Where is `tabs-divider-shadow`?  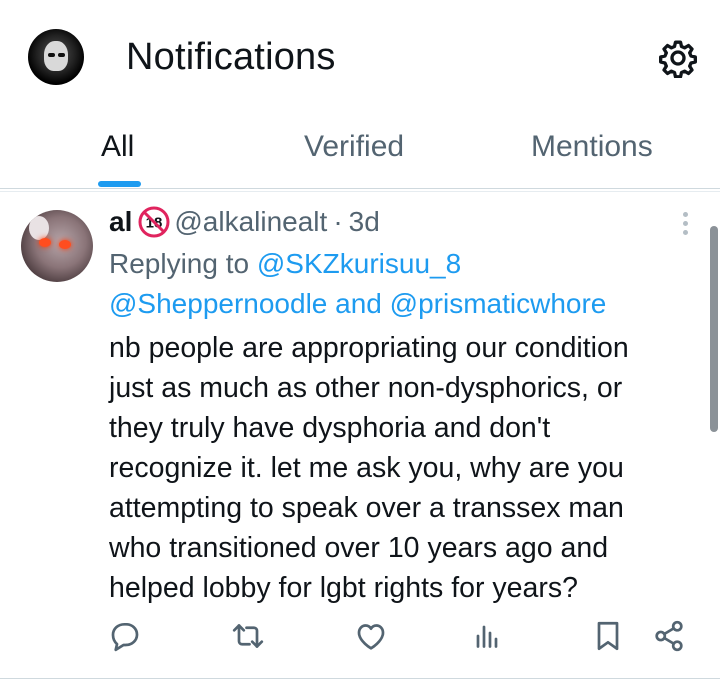 tabs-divider-shadow is located at coordinates (360, 191).